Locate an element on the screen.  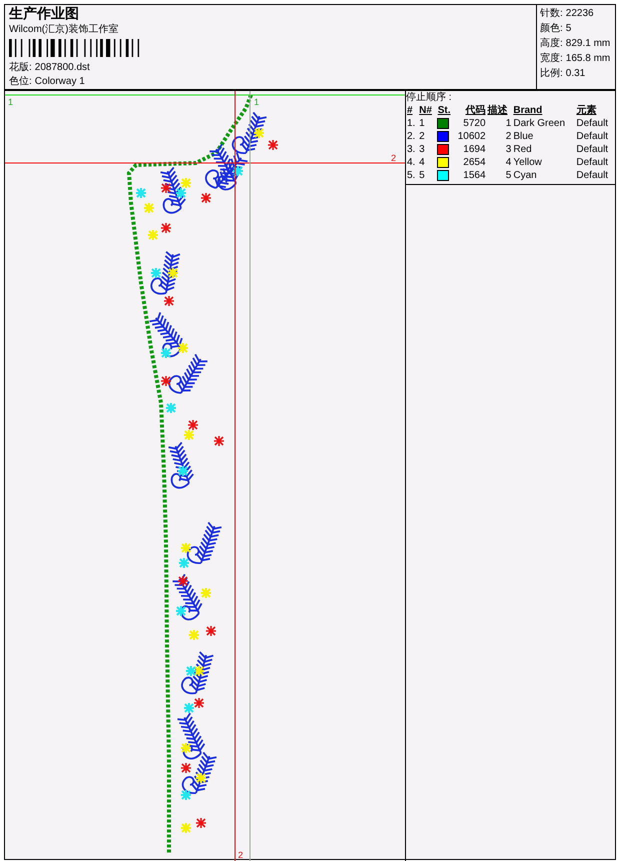
colorway-value: Colorway 1 is located at coordinates (59, 81).